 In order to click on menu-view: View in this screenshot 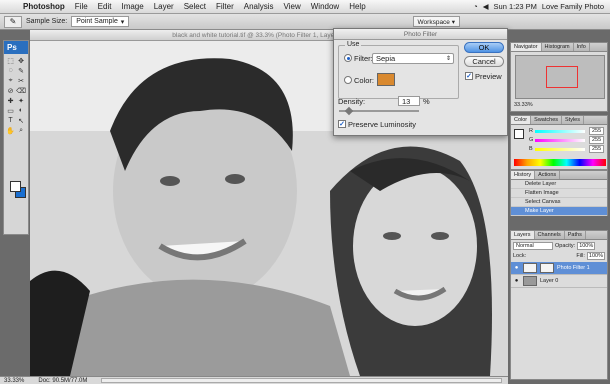, I will do `click(292, 6)`.